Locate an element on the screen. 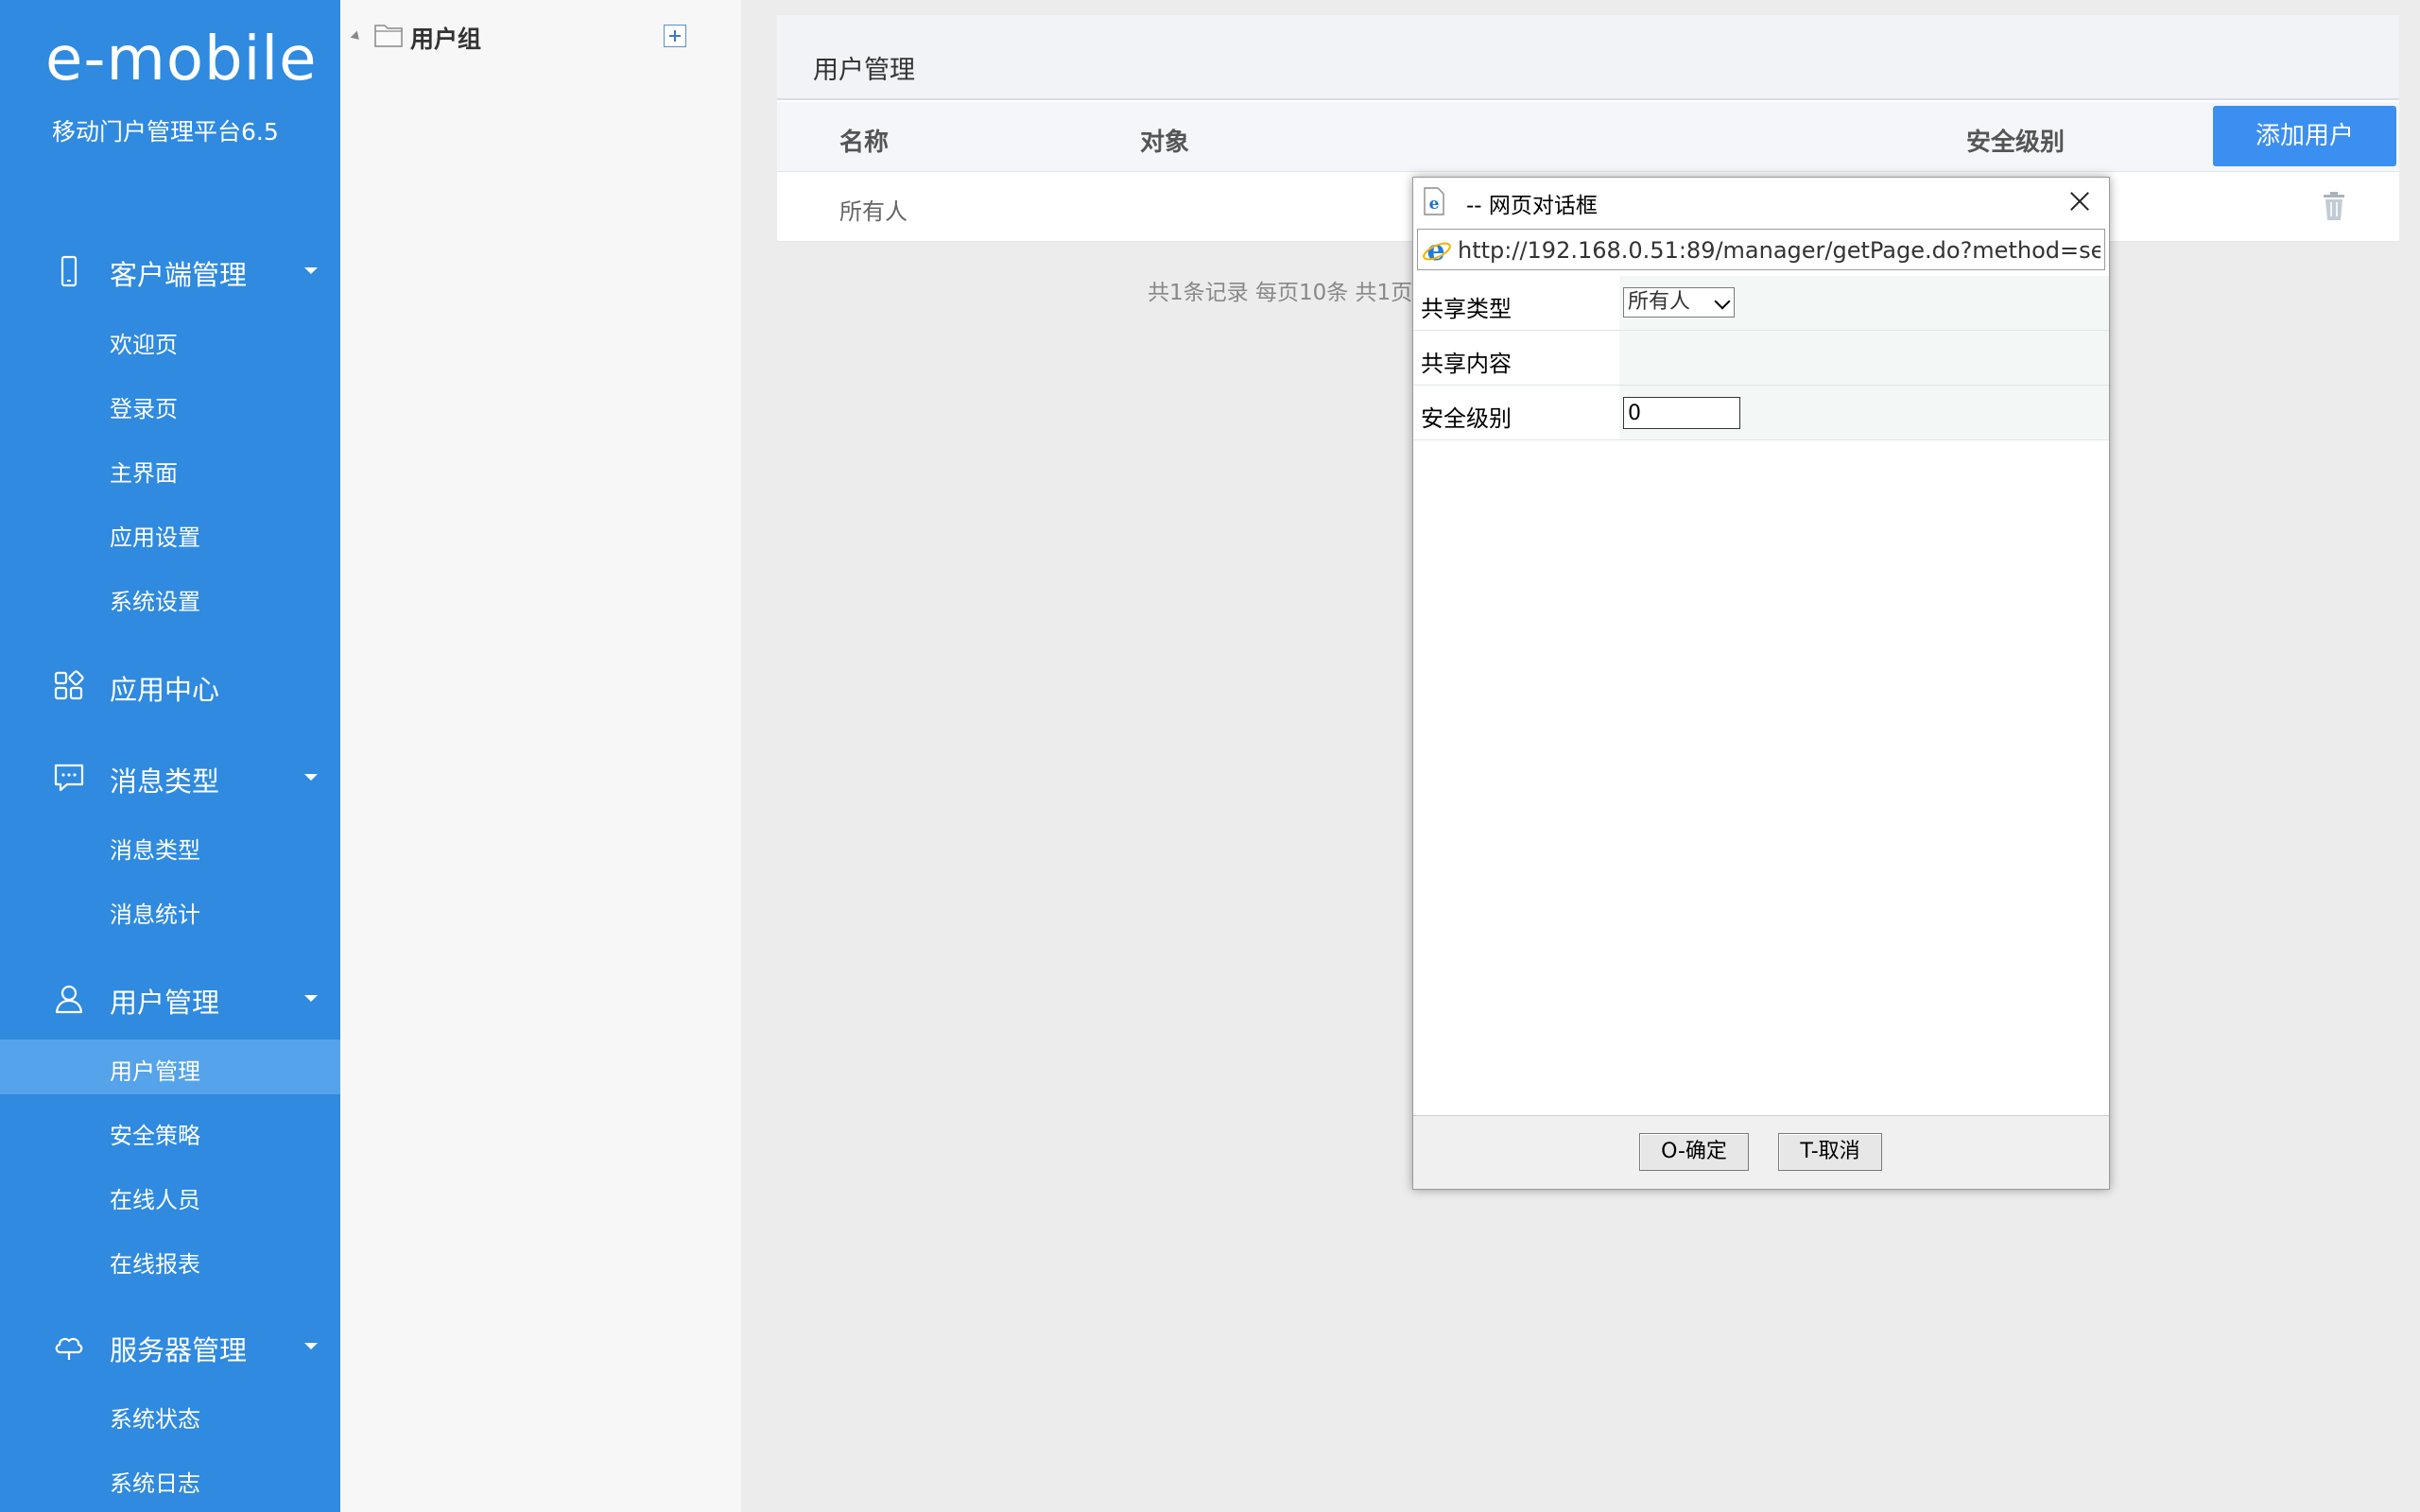 Image resolution: width=2420 pixels, height=1512 pixels. nav-item-label: 系统设置 is located at coordinates (155, 602).